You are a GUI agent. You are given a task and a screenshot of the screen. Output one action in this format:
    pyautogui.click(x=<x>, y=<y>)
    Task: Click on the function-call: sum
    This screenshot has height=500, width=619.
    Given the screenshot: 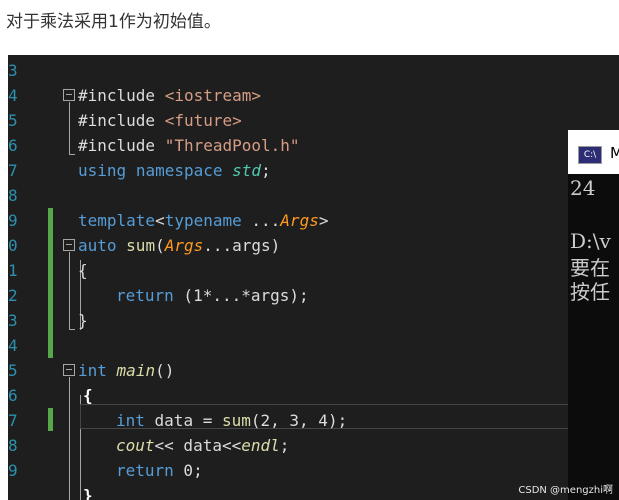 What is the action you would take?
    pyautogui.click(x=236, y=420)
    